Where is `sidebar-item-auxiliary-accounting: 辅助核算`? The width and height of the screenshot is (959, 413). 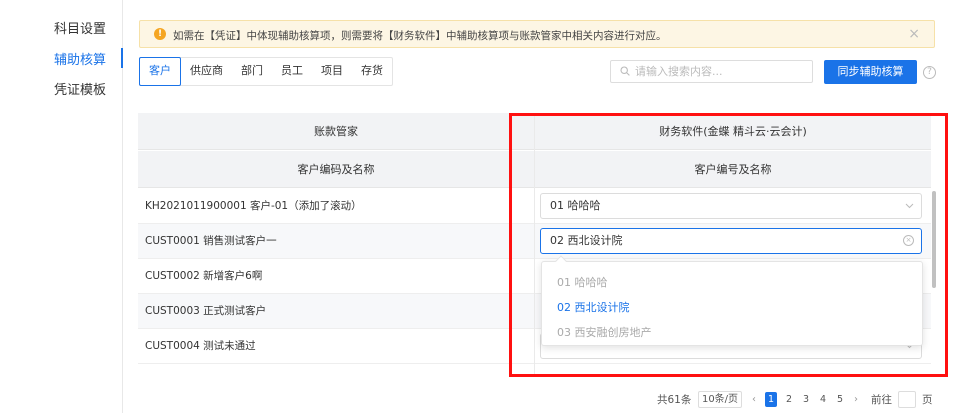 sidebar-item-auxiliary-accounting: 辅助核算 is located at coordinates (80, 58).